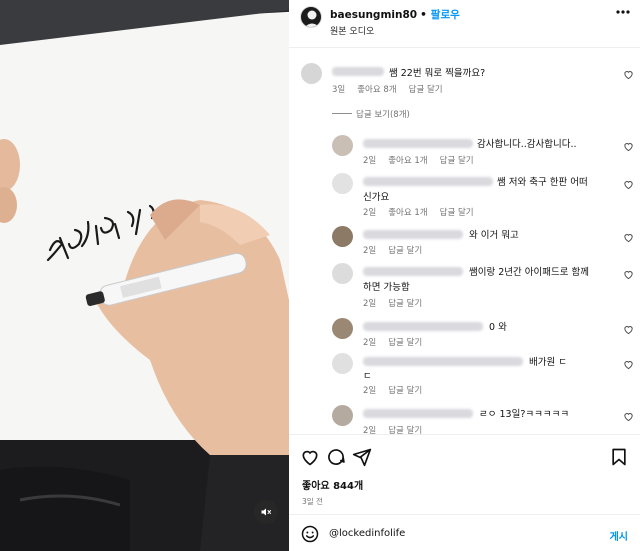  Describe the element at coordinates (336, 457) in the screenshot. I see `comment-icon` at that location.